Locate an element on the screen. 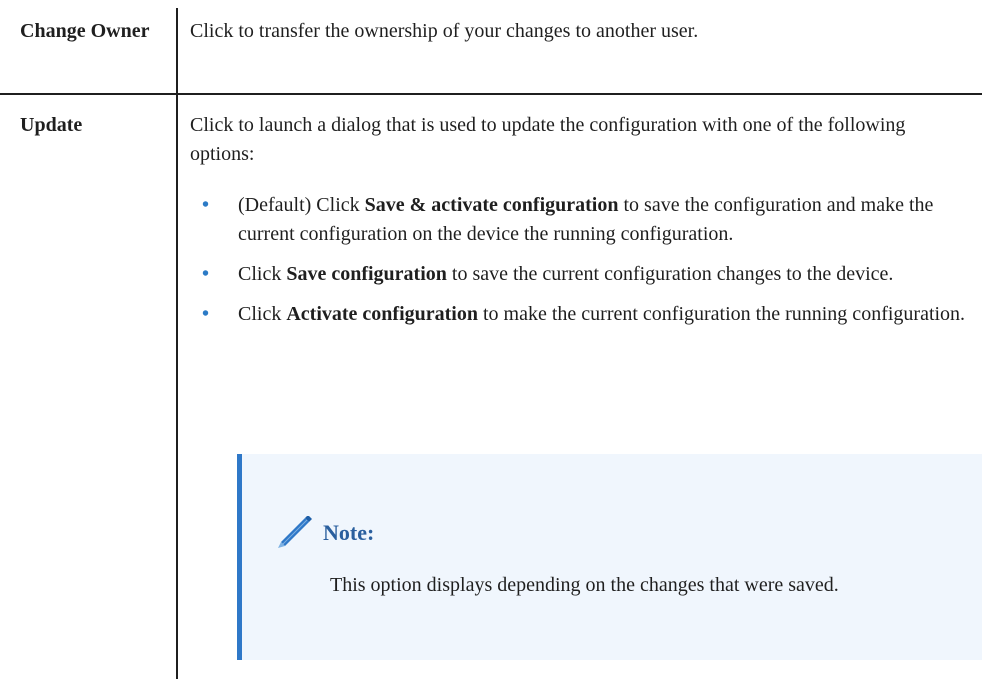 Image resolution: width=982 pixels, height=679 pixels. note-header: Note: is located at coordinates (325, 531).